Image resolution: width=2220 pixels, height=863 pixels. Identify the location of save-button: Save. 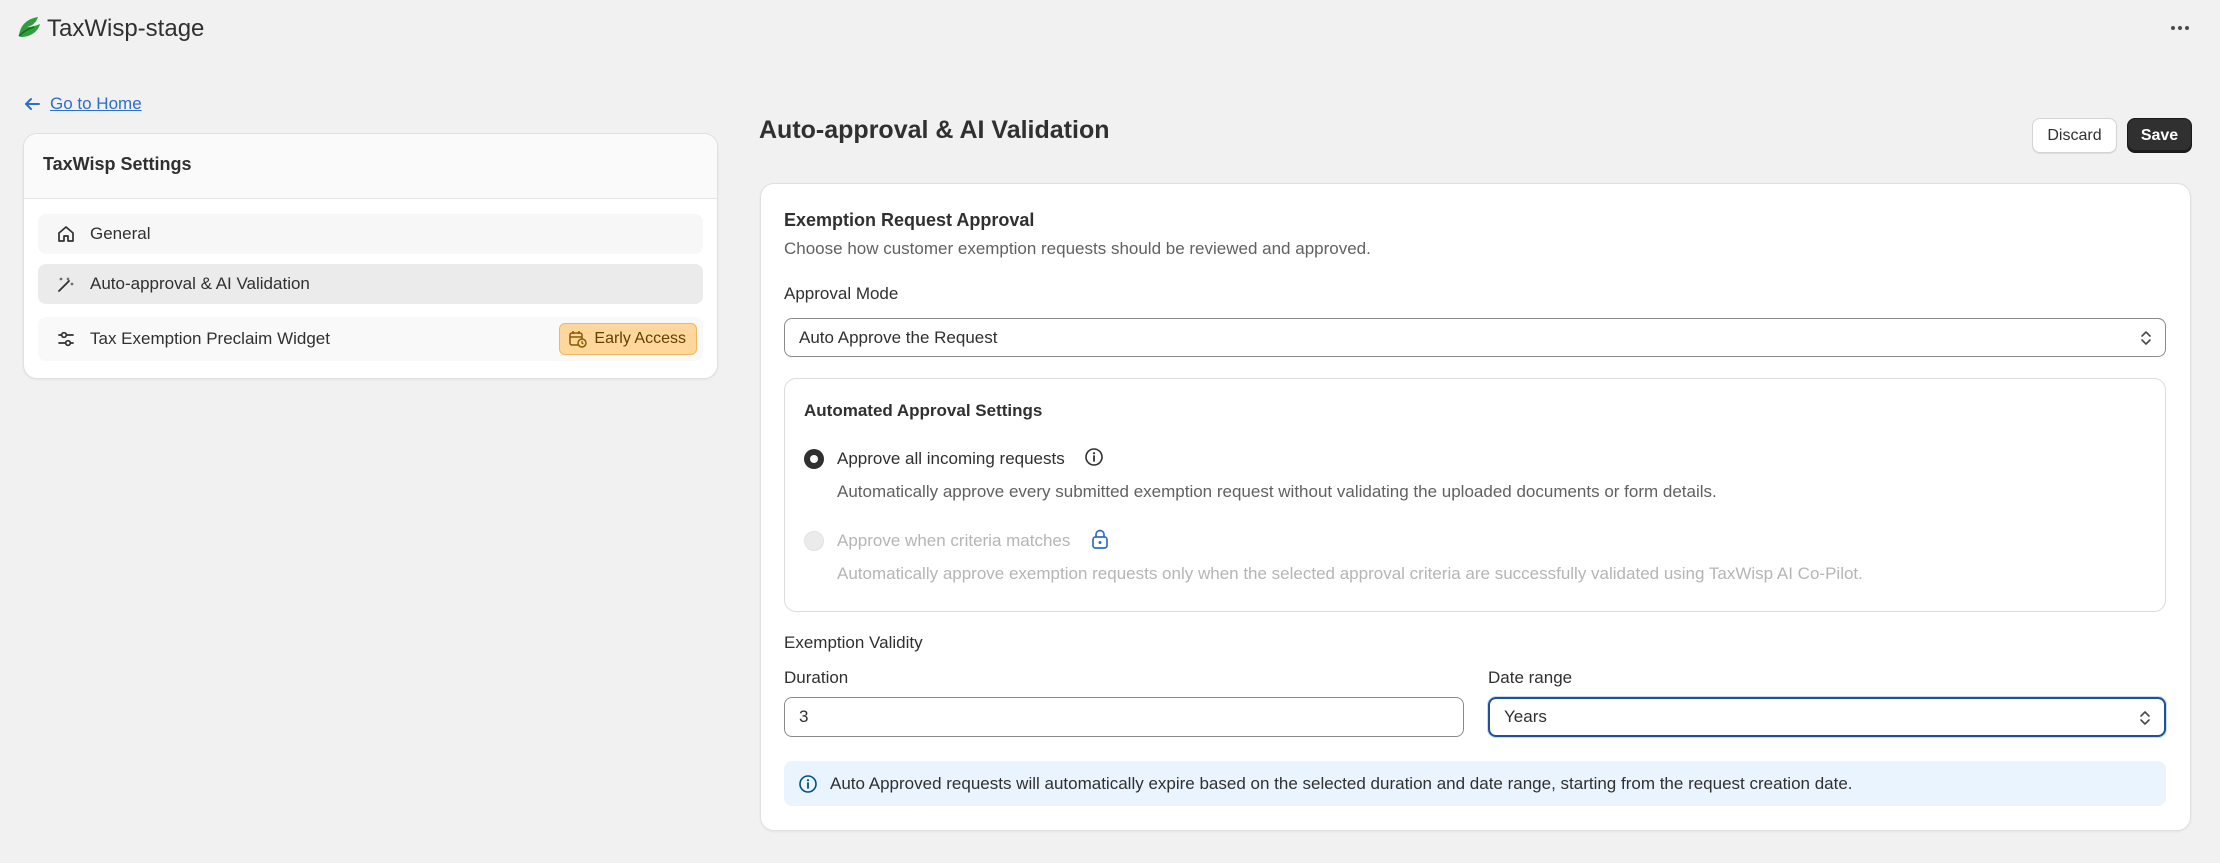
(2159, 135).